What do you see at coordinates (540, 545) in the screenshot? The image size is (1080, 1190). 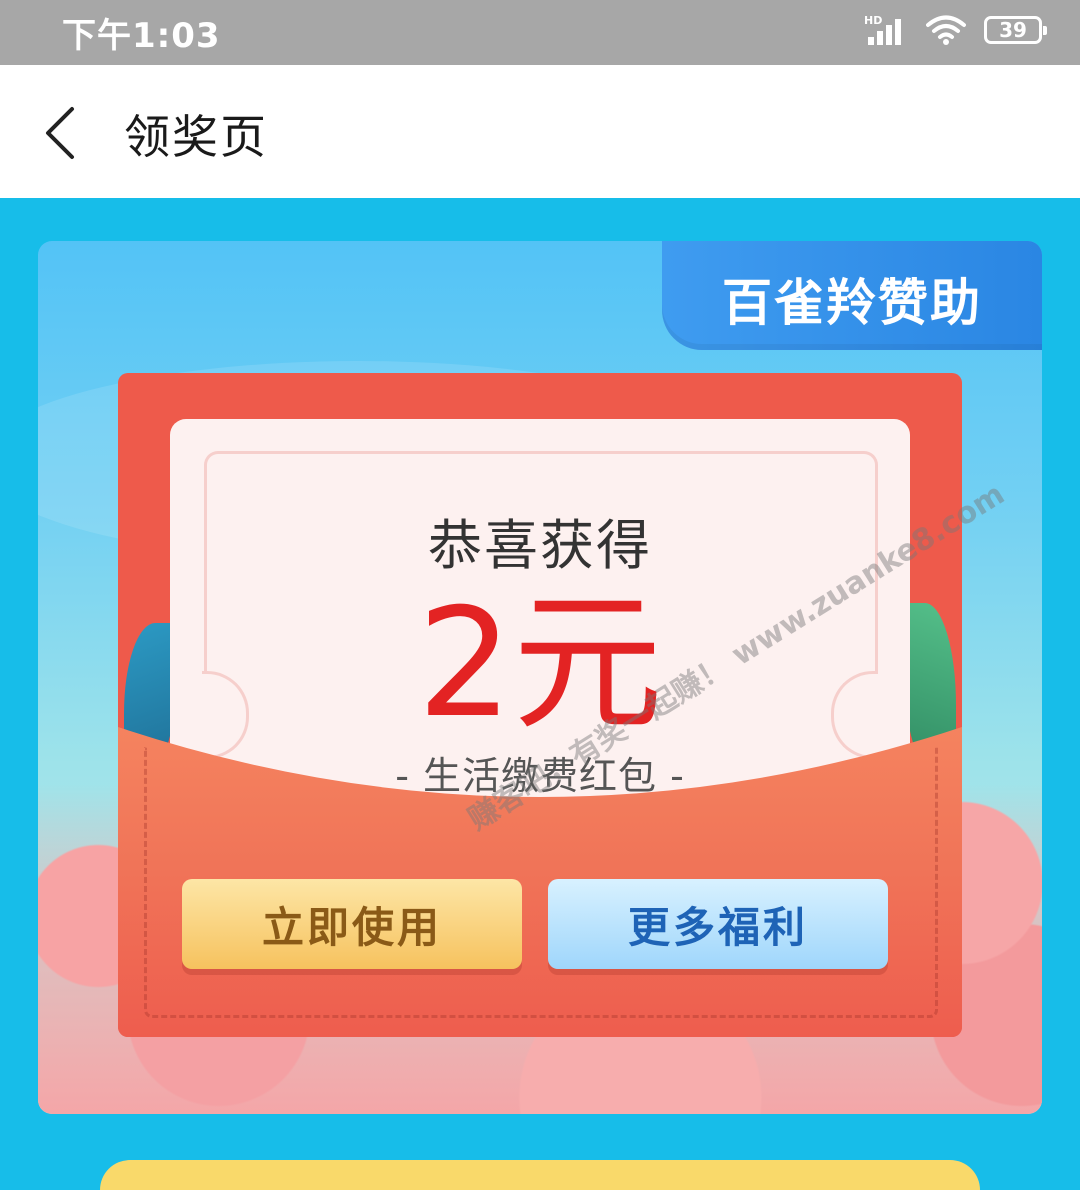 I see `congrats-text: 恭喜获得` at bounding box center [540, 545].